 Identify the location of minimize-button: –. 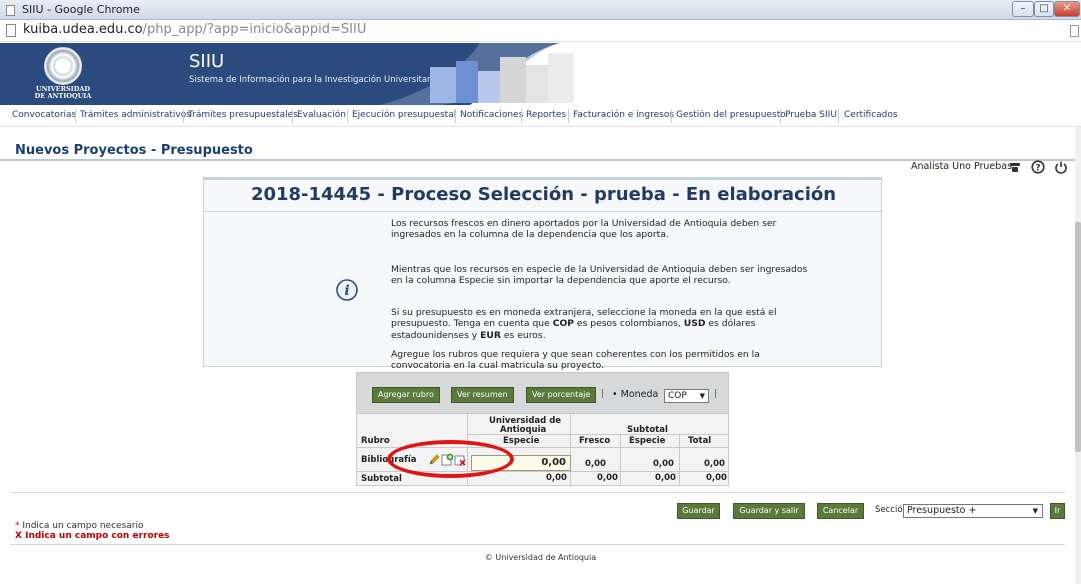
(1023, 9).